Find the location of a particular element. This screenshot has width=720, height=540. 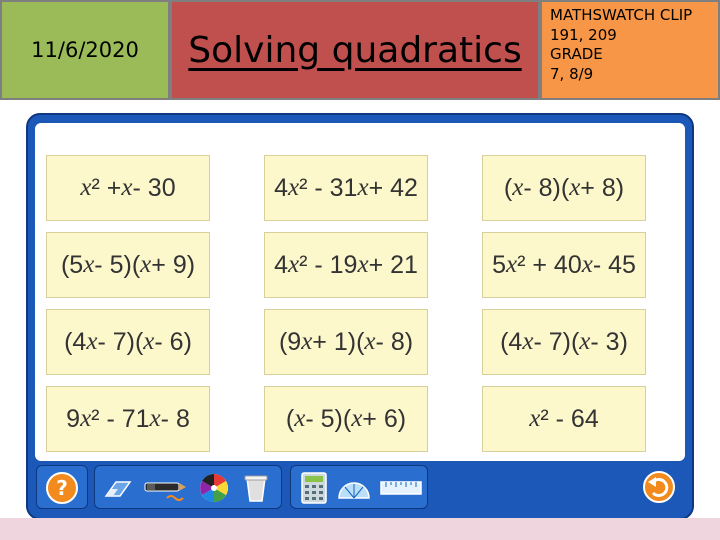

undo-button is located at coordinates (659, 487).